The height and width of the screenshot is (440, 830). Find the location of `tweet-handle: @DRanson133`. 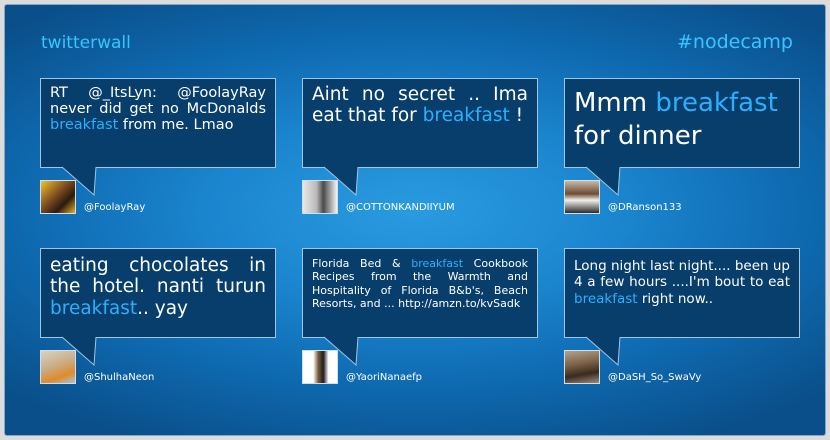

tweet-handle: @DRanson133 is located at coordinates (645, 207).